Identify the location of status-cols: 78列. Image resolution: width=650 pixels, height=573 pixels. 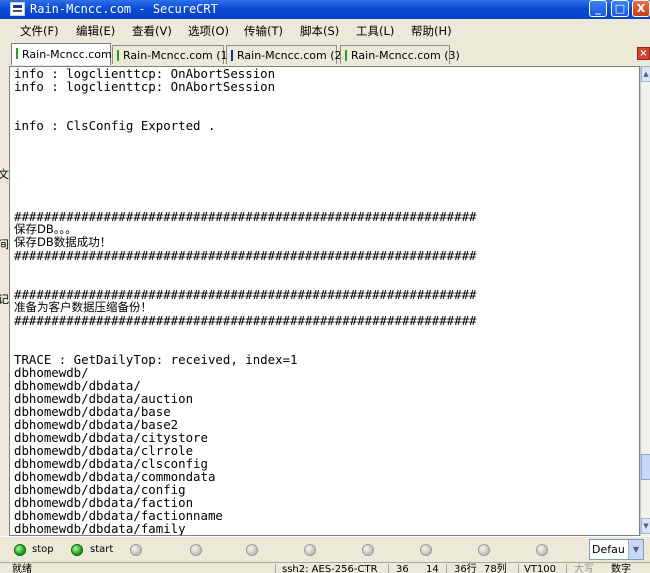
(495, 568).